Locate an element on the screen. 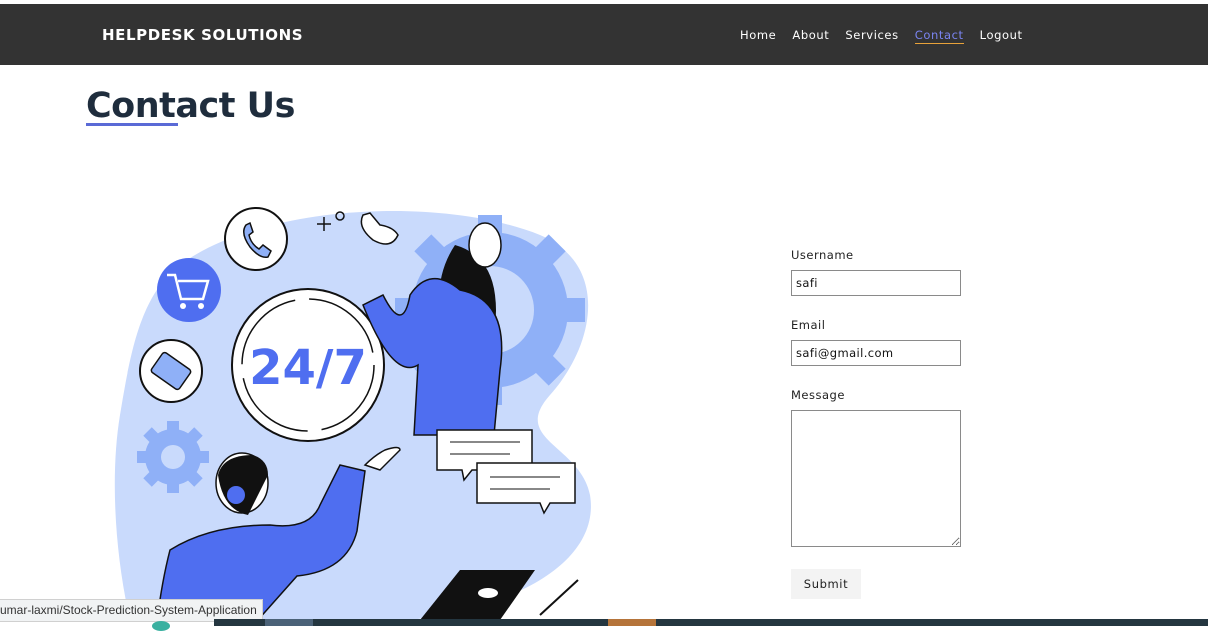 This screenshot has width=1208, height=631. mail-icon is located at coordinates (171, 371).